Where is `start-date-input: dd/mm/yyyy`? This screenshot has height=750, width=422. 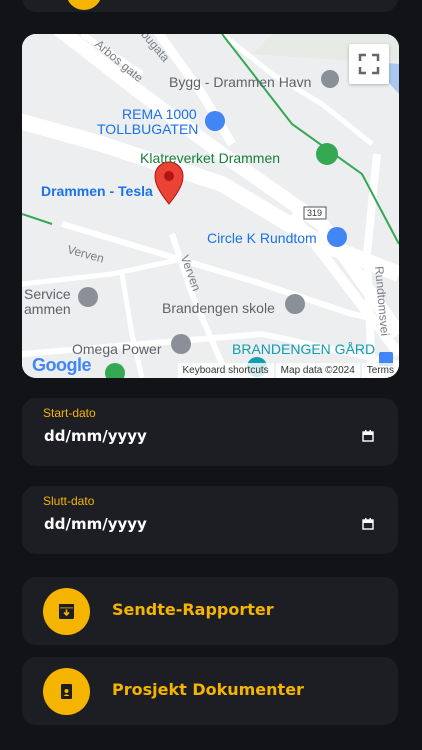 start-date-input: dd/mm/yyyy is located at coordinates (95, 436).